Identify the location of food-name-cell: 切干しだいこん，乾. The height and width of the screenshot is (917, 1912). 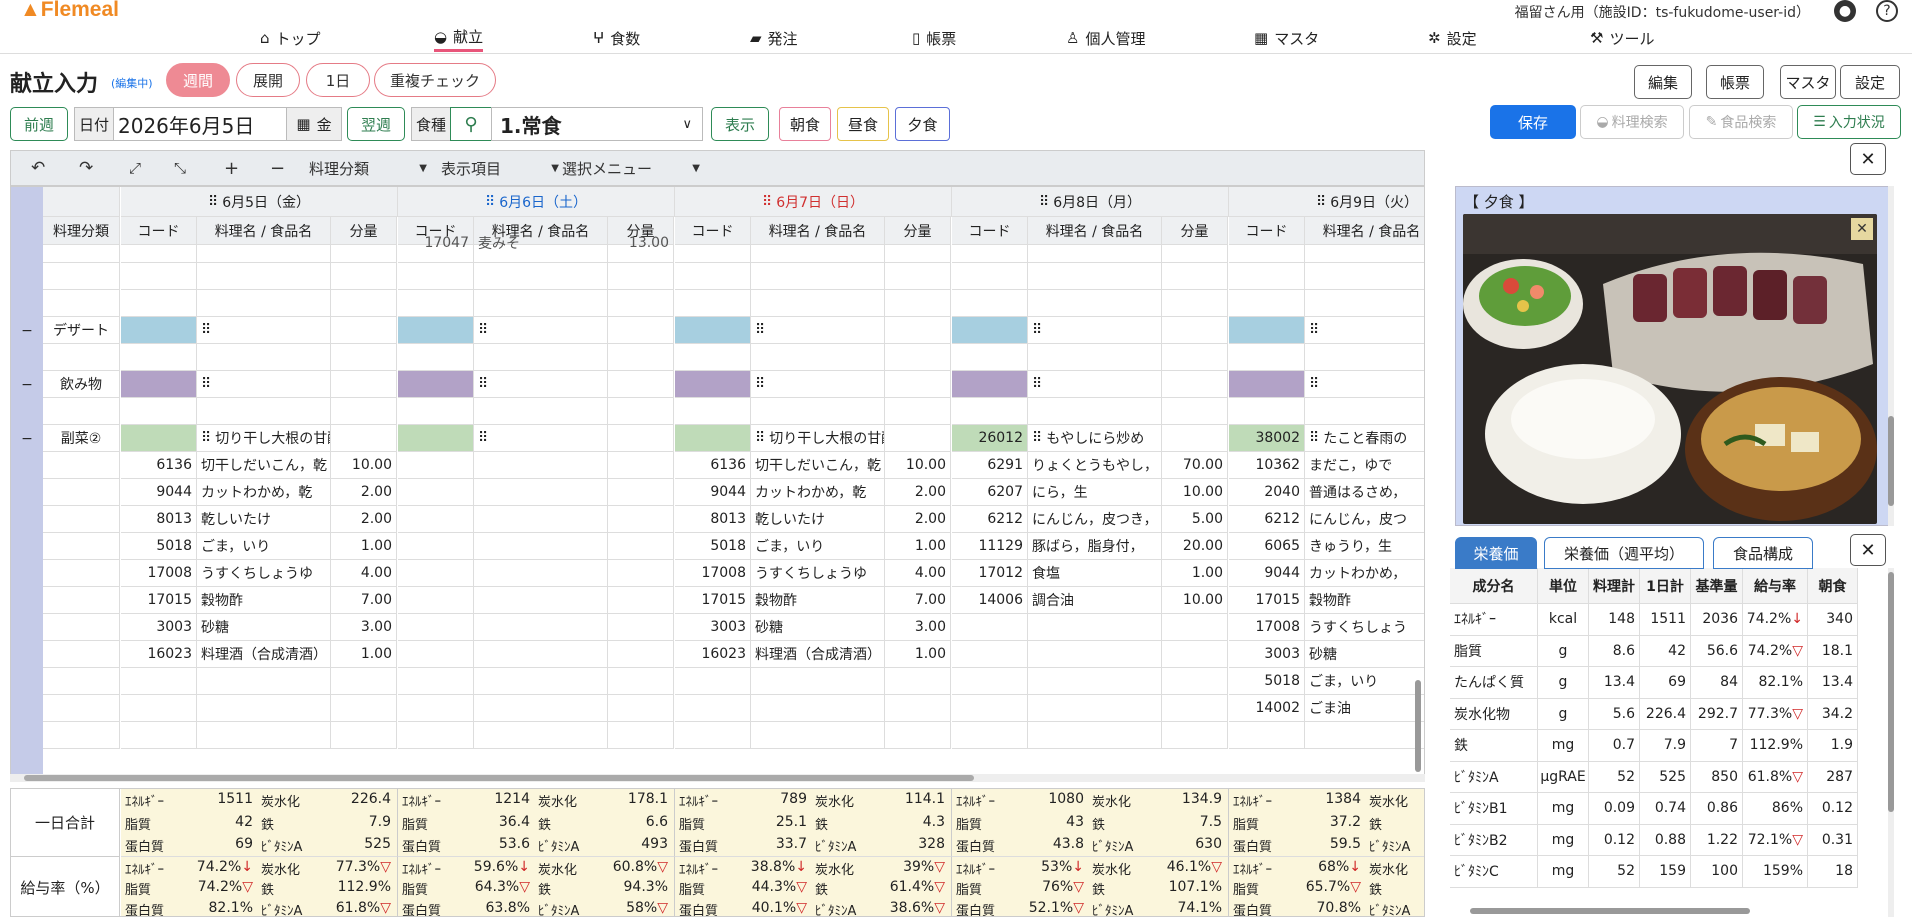
(818, 465).